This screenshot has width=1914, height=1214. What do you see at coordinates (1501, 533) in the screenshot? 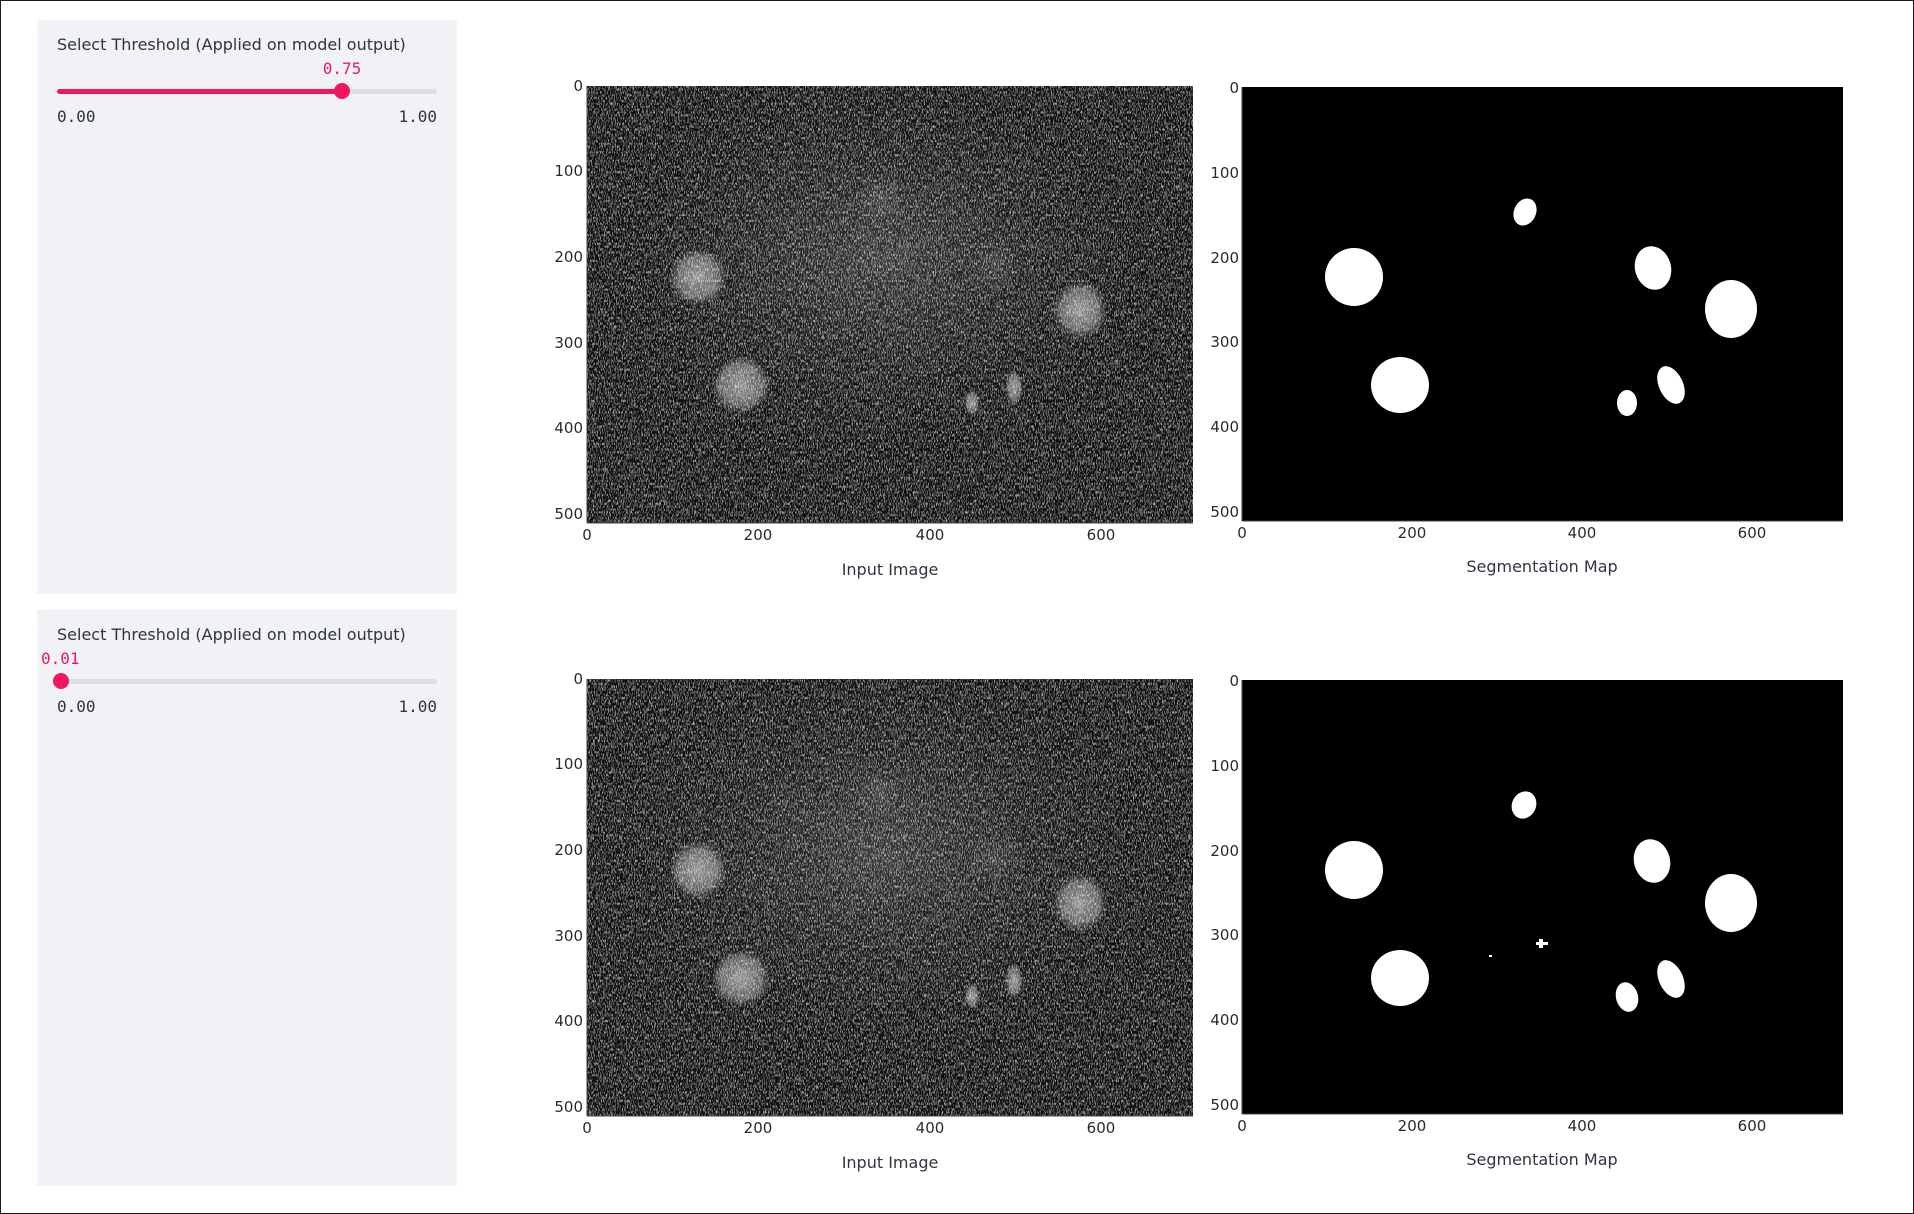
I see `seg-x-ticks-1: 0 200 400 600` at bounding box center [1501, 533].